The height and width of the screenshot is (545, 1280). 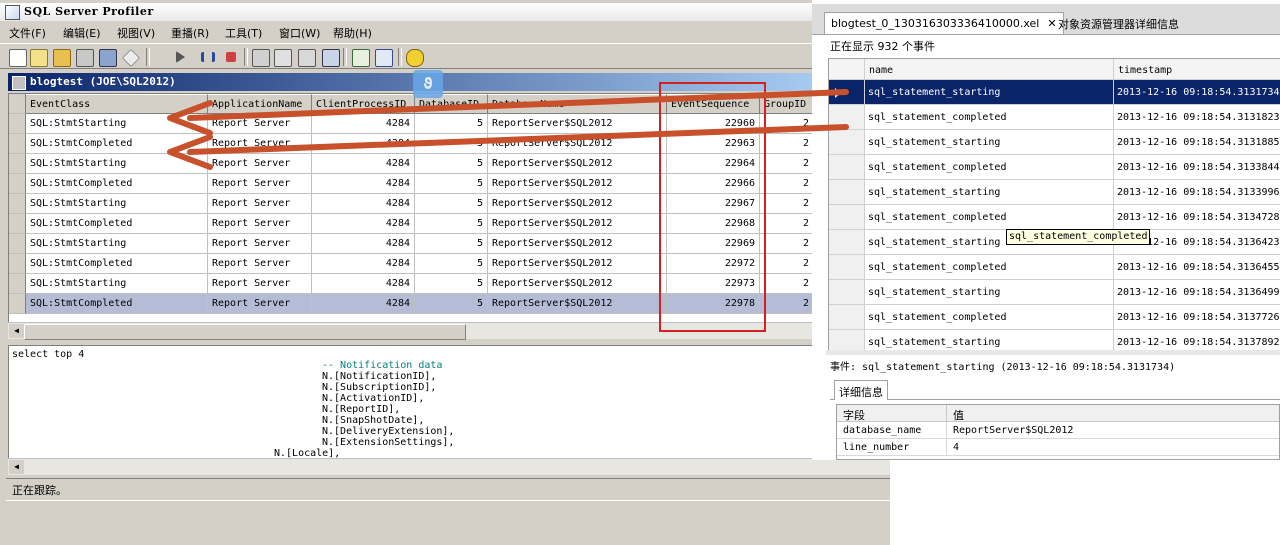 I want to click on sql-code-line: N.[ExtensionSettings],, so click(x=388, y=442).